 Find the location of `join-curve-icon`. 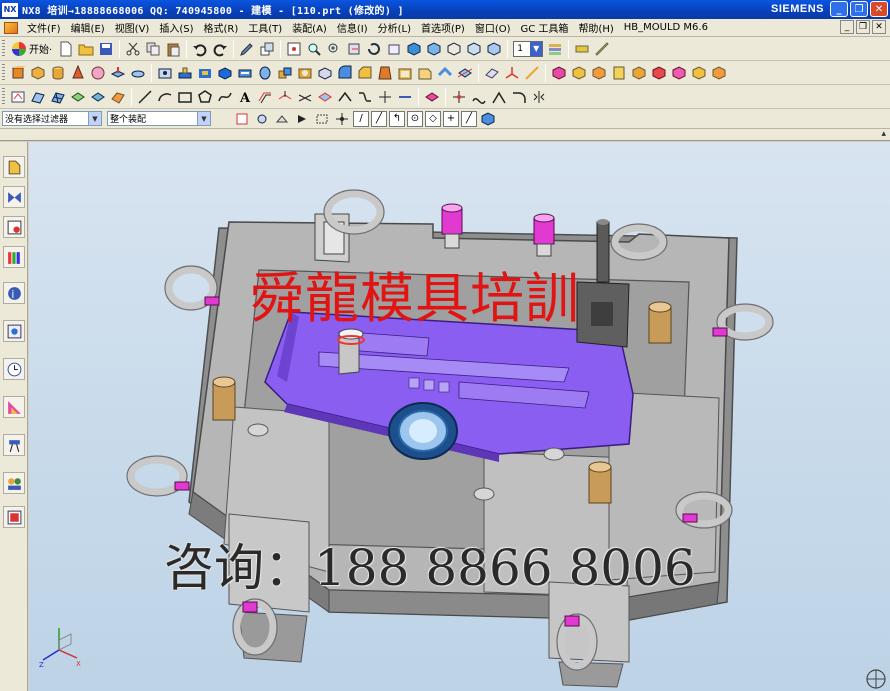

join-curve-icon is located at coordinates (345, 97).